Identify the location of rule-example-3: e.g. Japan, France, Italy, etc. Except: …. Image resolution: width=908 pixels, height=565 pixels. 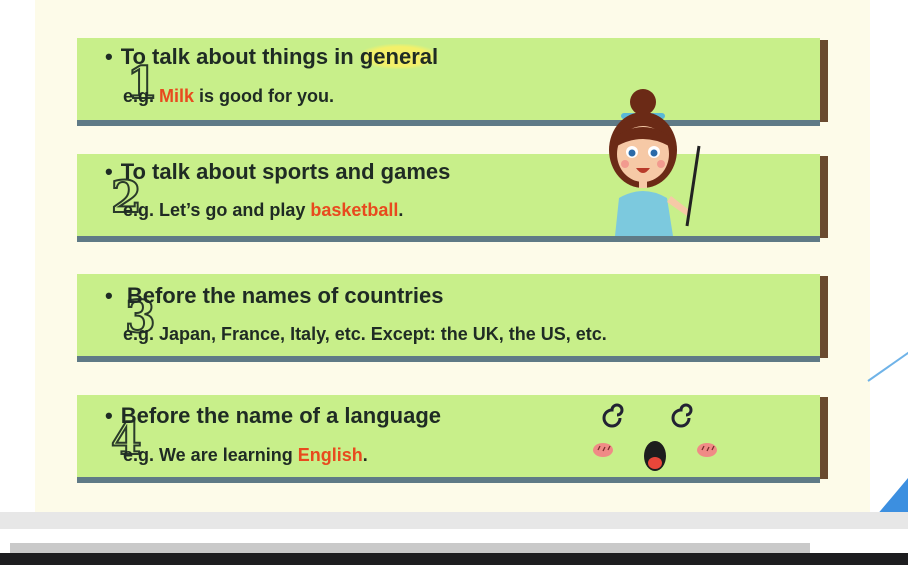
(365, 334).